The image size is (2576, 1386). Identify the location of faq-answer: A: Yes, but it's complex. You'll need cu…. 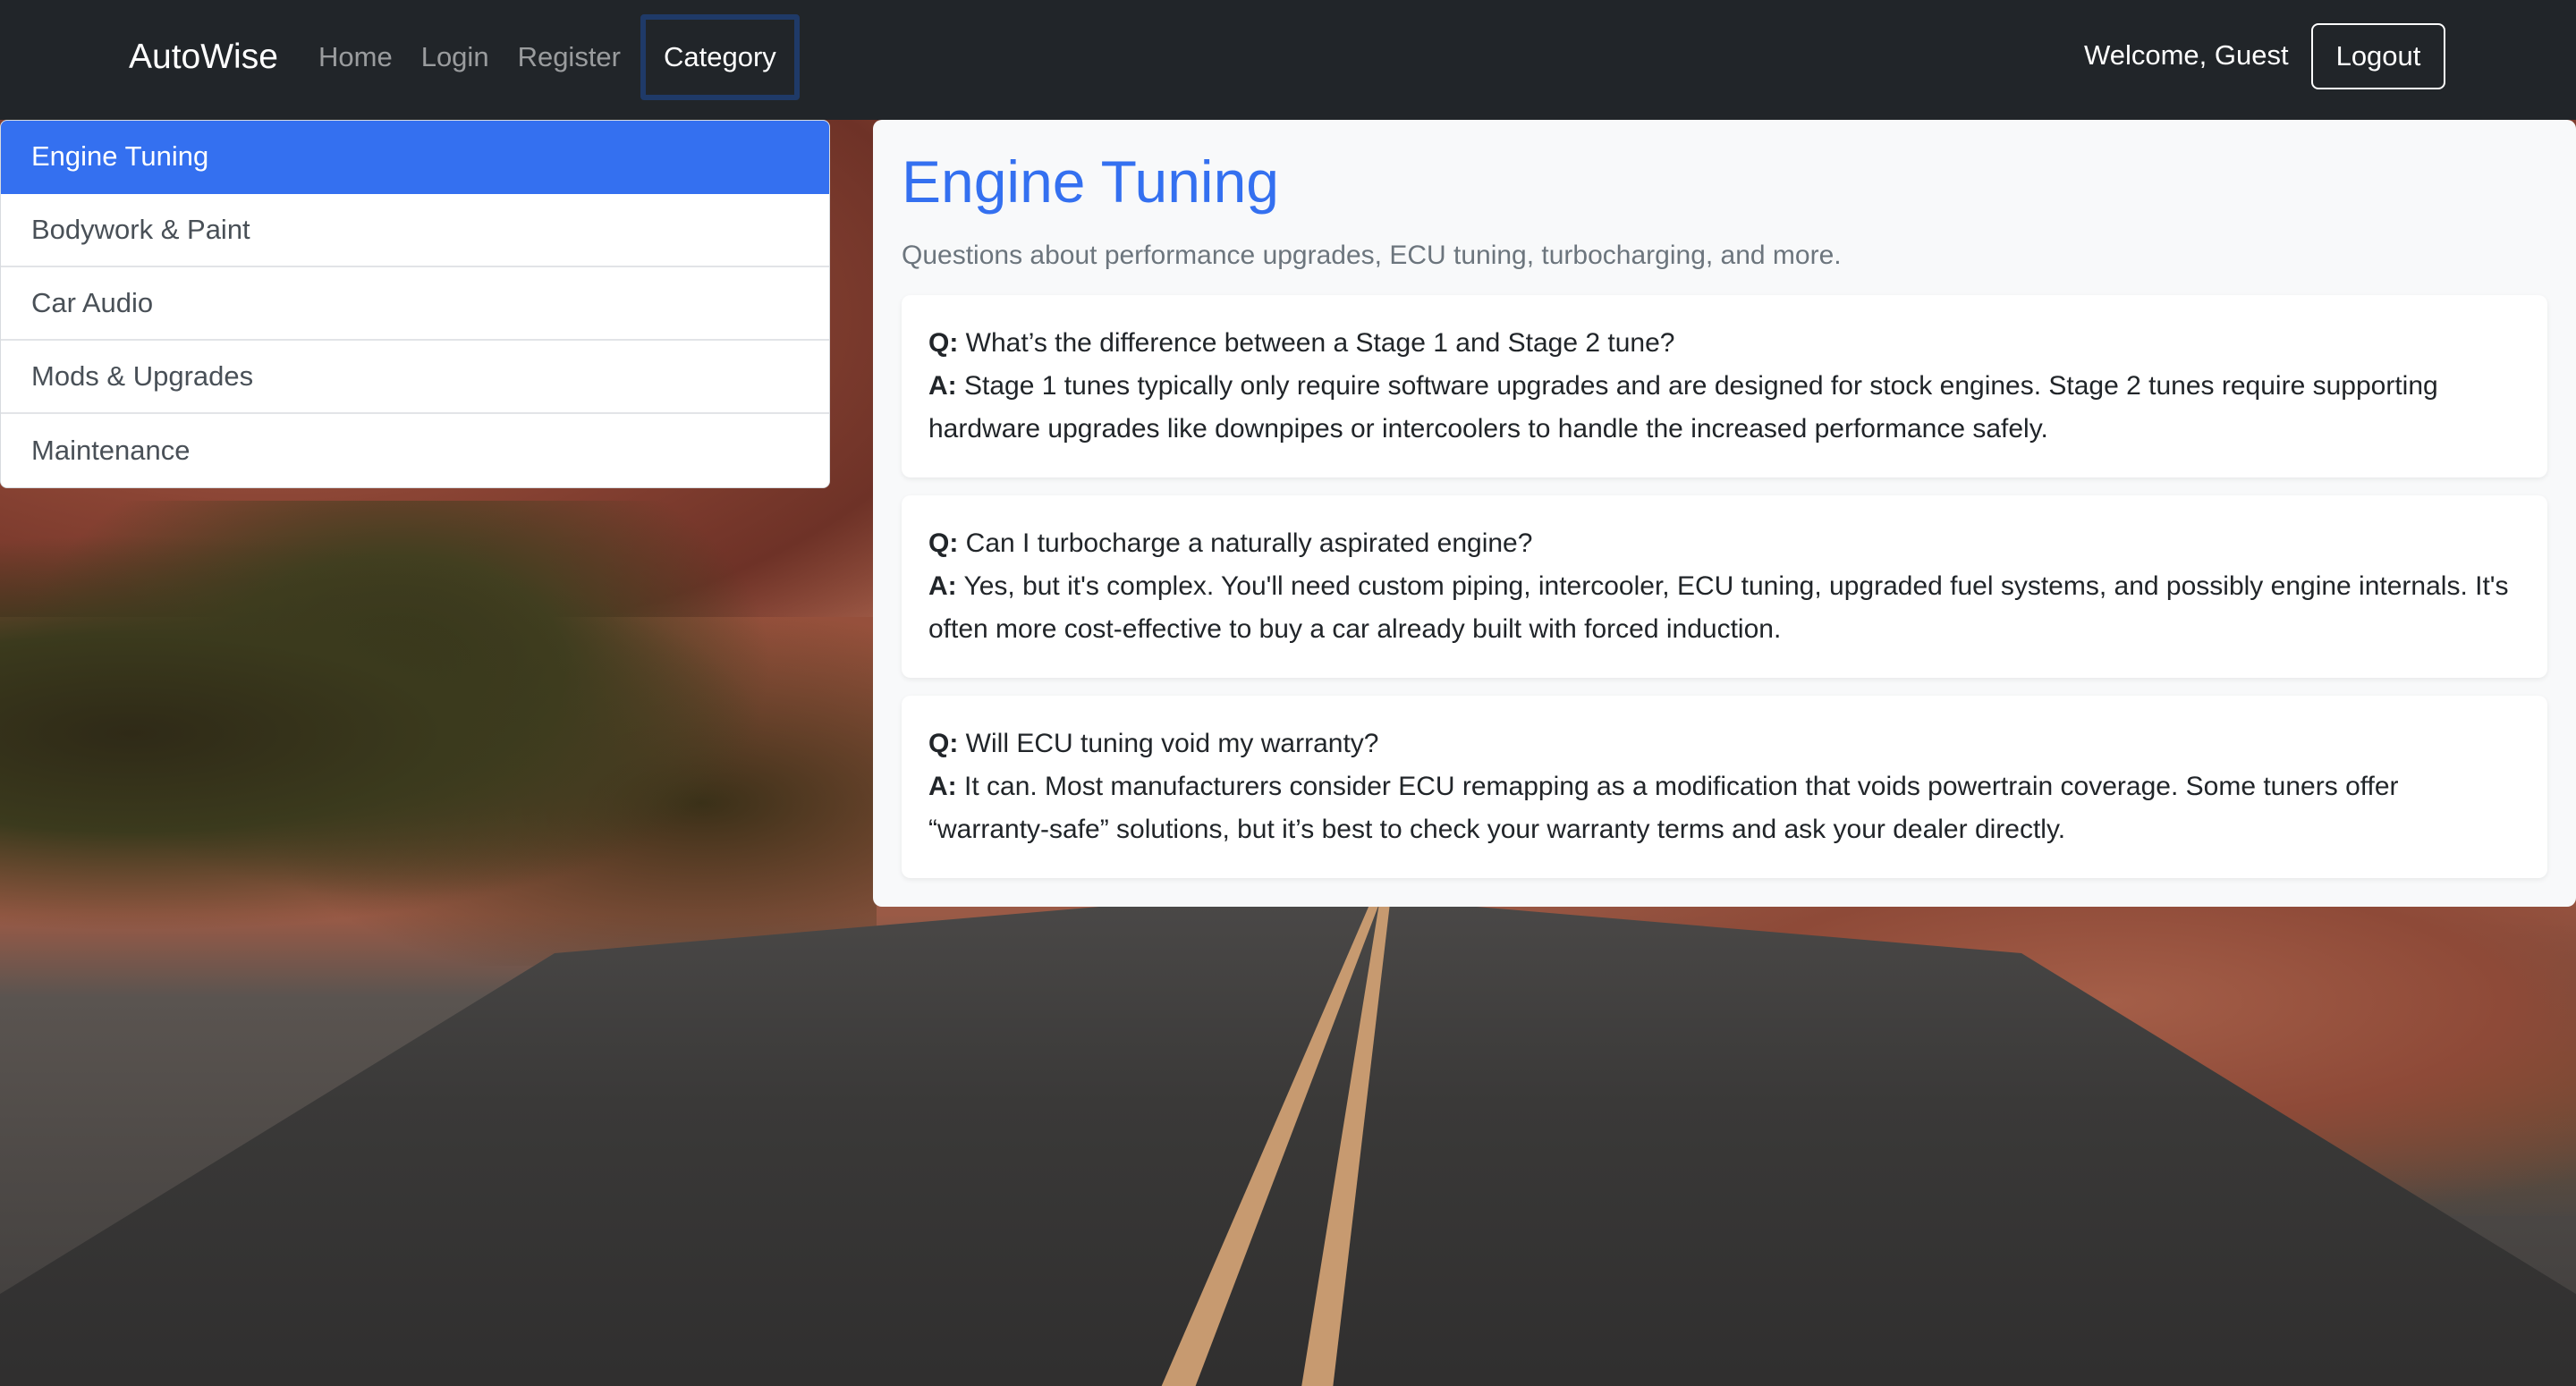
(1724, 608).